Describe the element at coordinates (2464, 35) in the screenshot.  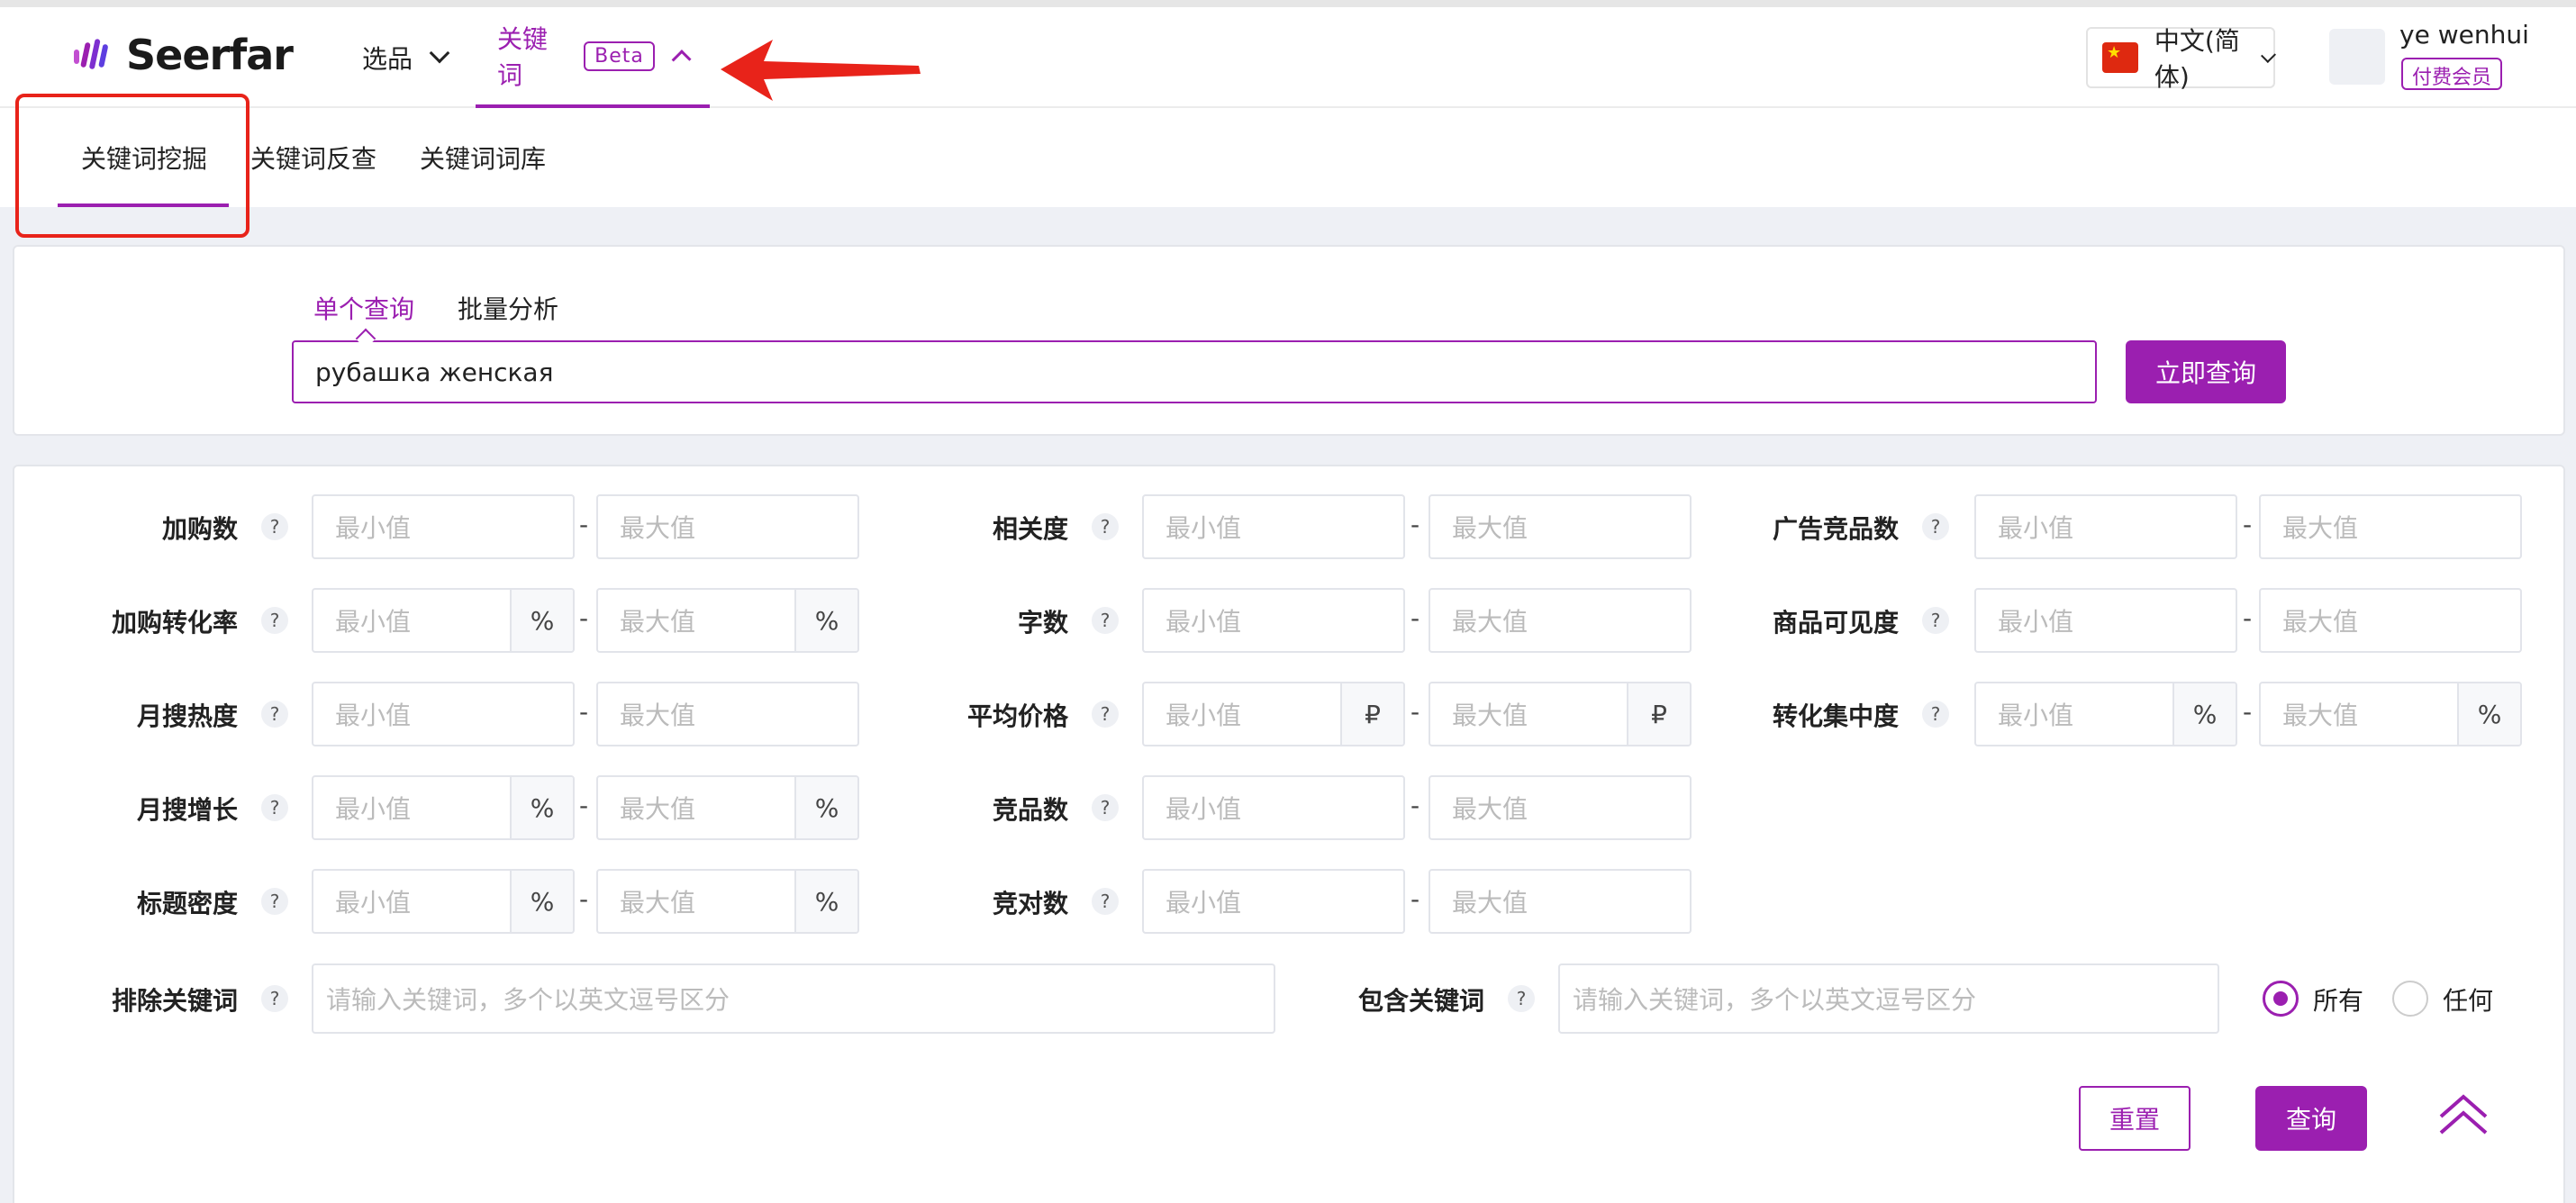
I see `user-name: ye wenhui` at that location.